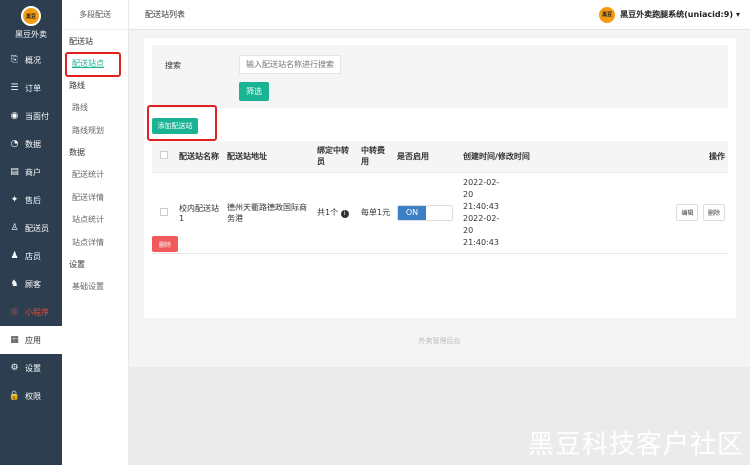  What do you see at coordinates (14, 227) in the screenshot?
I see `couriers-icon: ♙` at bounding box center [14, 227].